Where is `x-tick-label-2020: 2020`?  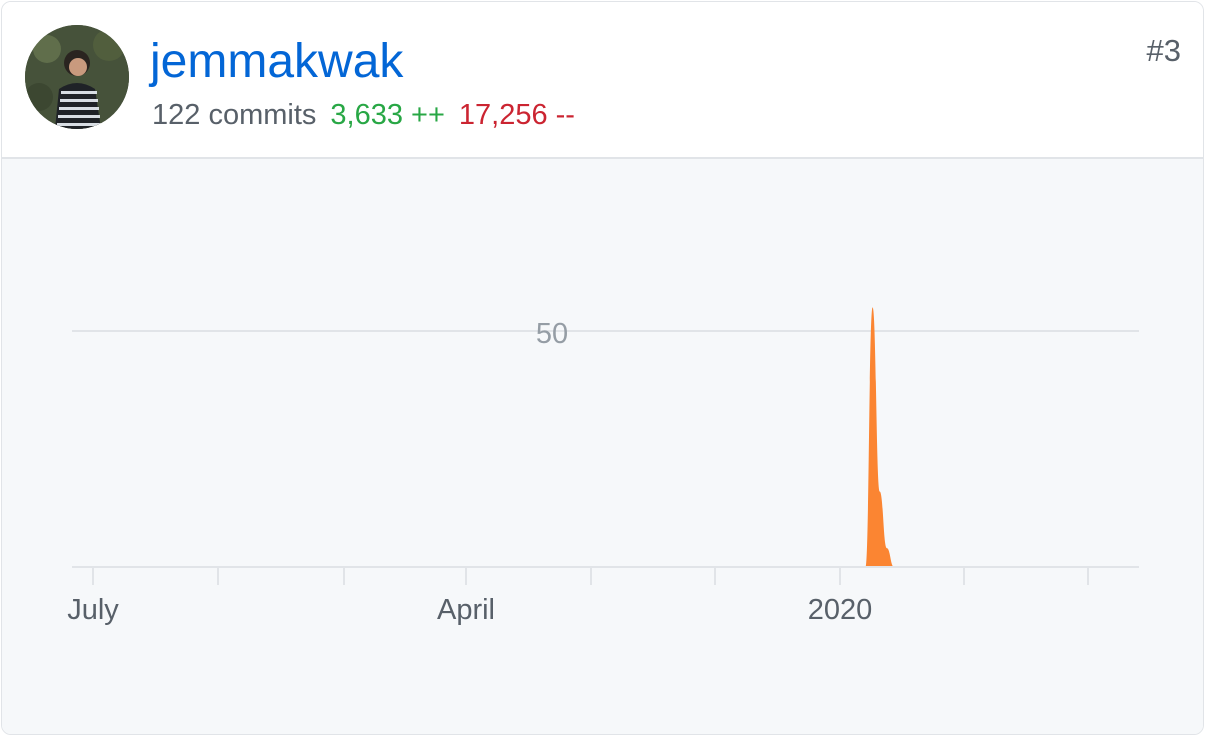 x-tick-label-2020: 2020 is located at coordinates (840, 610).